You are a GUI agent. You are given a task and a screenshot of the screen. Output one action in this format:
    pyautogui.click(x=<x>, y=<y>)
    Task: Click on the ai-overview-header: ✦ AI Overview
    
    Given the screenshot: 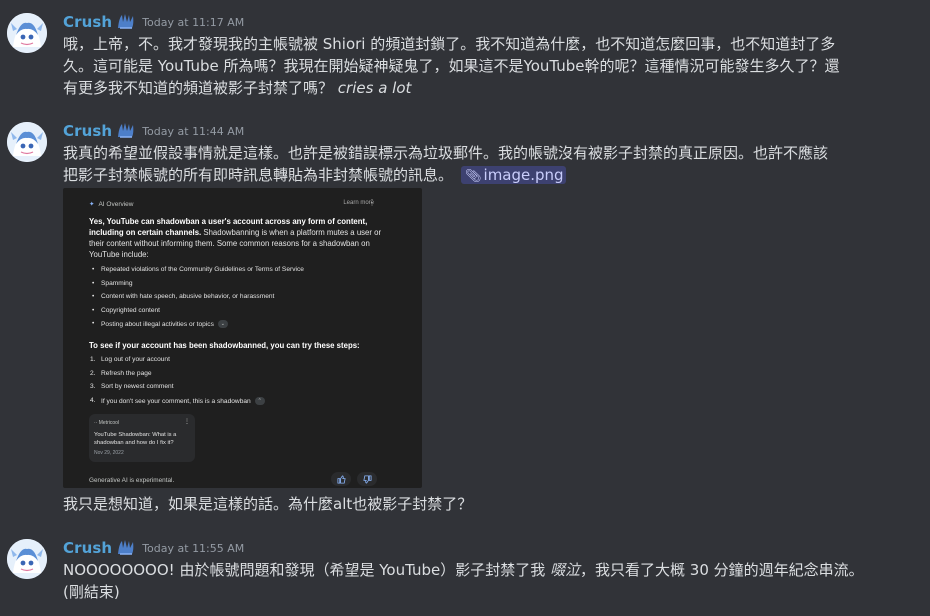 What is the action you would take?
    pyautogui.click(x=111, y=204)
    